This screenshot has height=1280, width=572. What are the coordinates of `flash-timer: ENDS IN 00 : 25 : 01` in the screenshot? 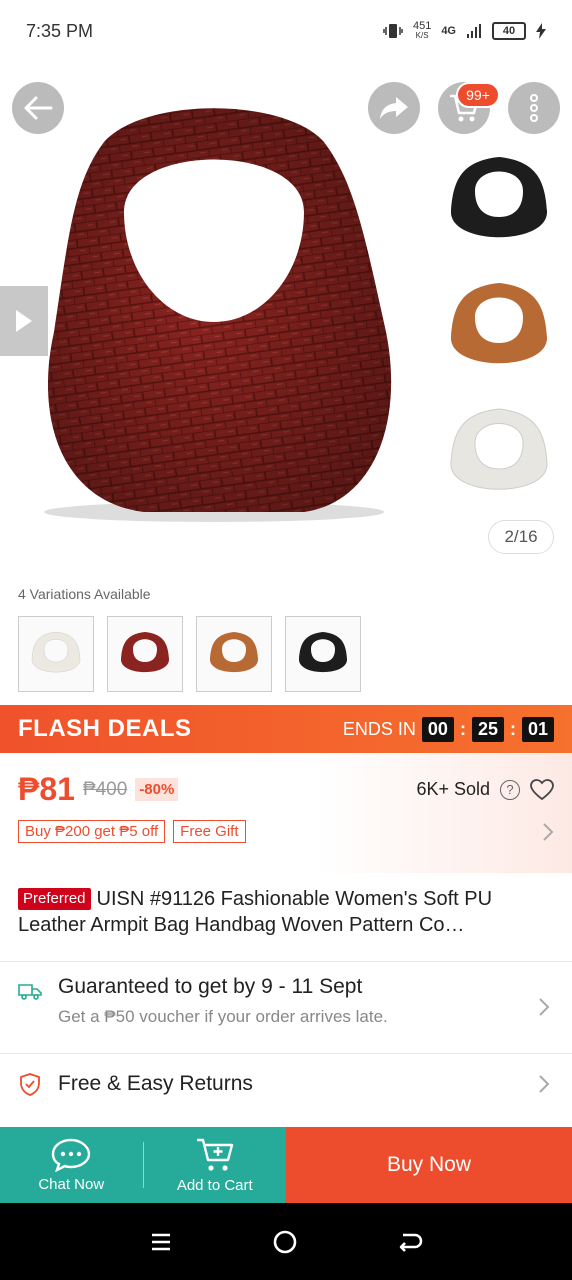 It's located at (448, 729).